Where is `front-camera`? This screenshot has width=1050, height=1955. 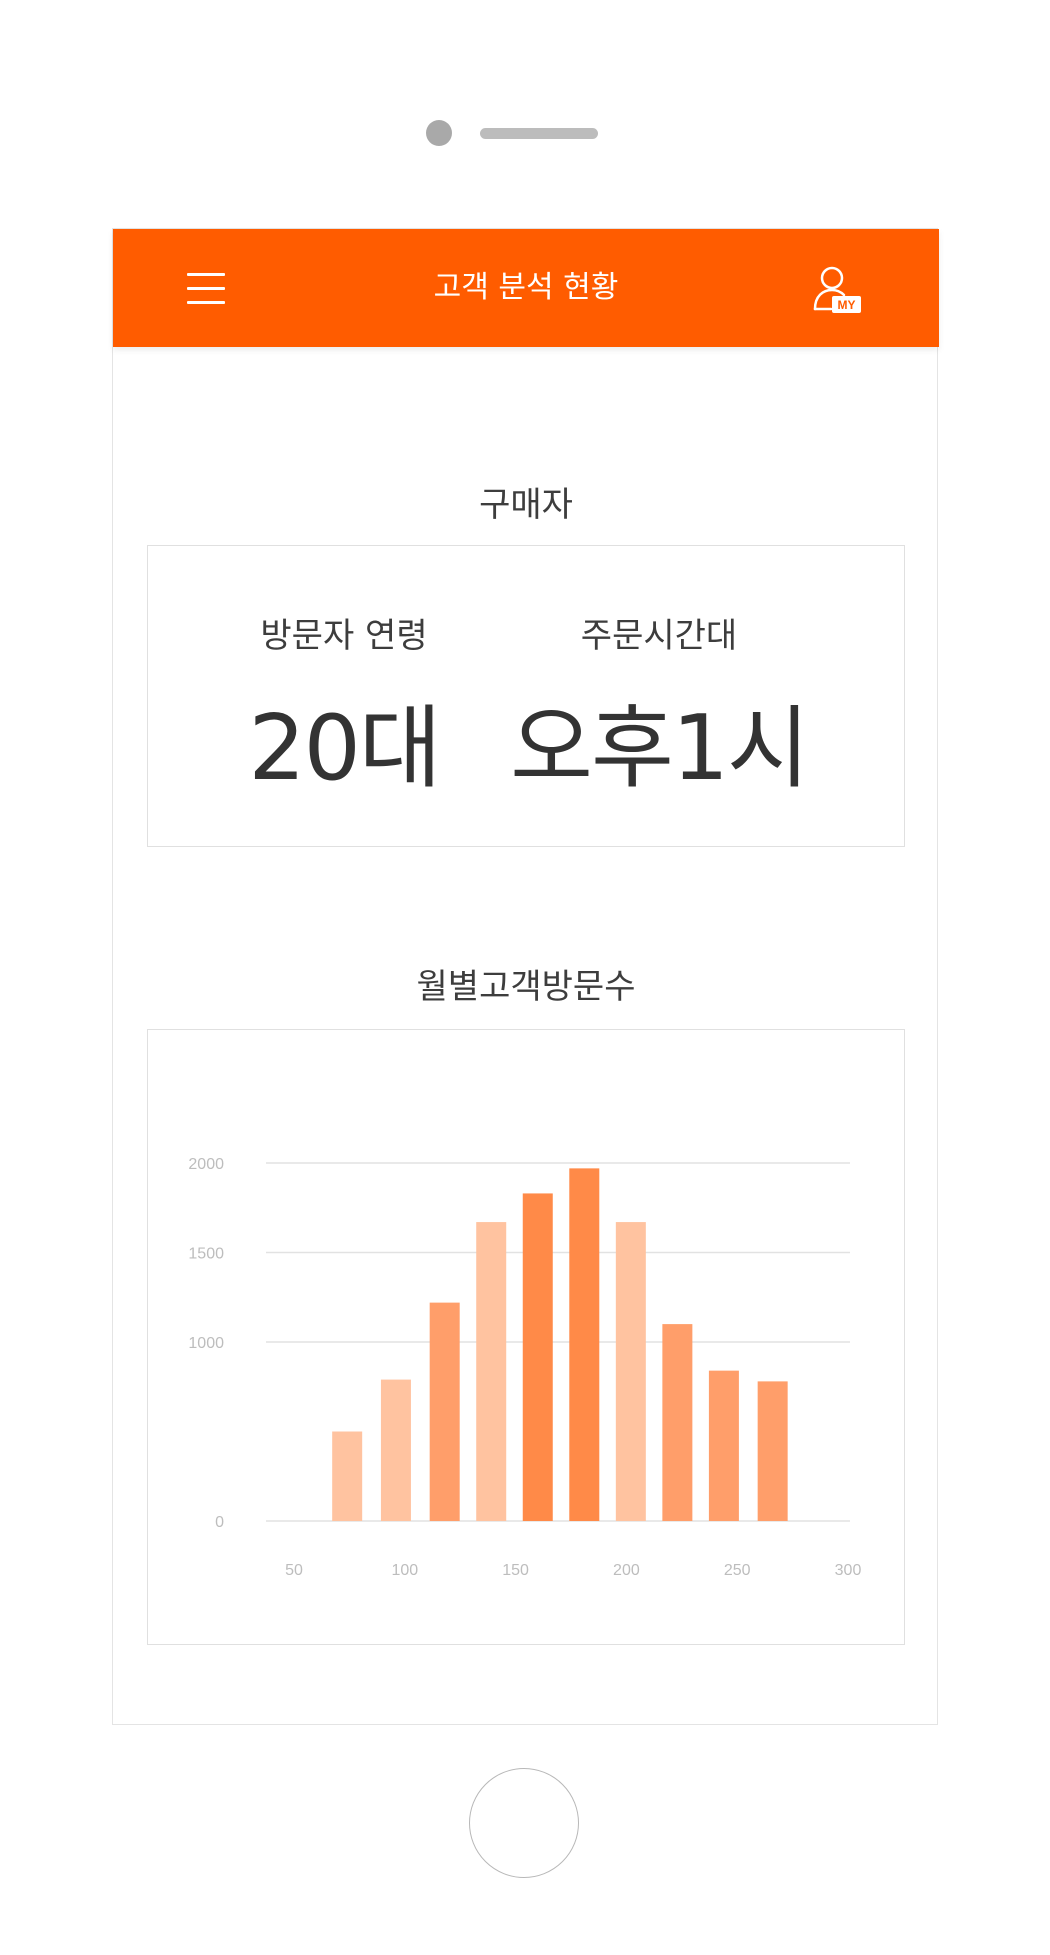 front-camera is located at coordinates (439, 133).